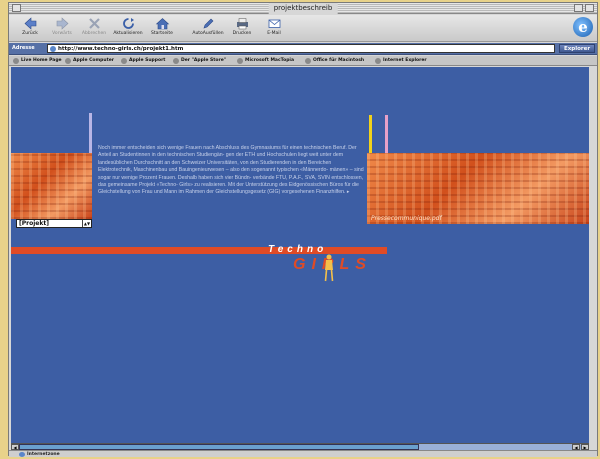  I want to click on logo-techno-text: Techno, so click(298, 249).